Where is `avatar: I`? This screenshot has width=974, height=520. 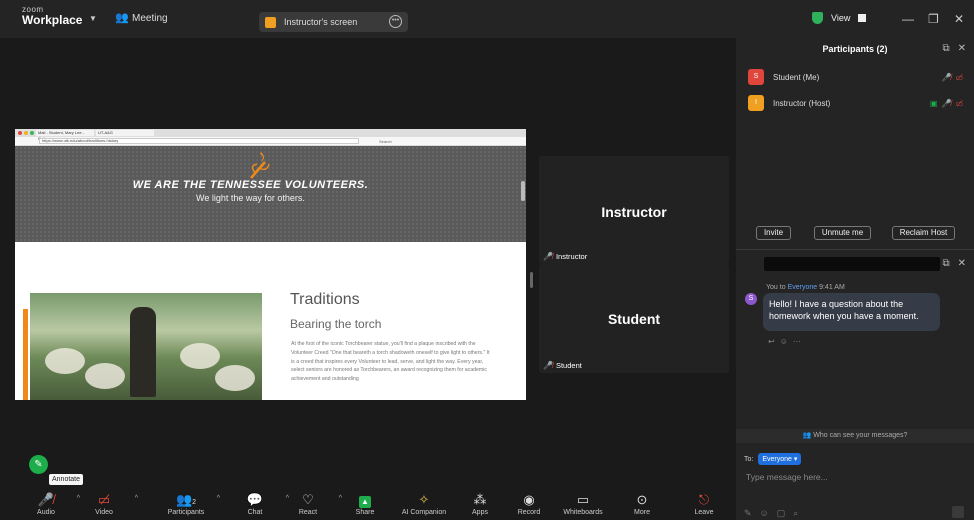
avatar: I is located at coordinates (756, 103).